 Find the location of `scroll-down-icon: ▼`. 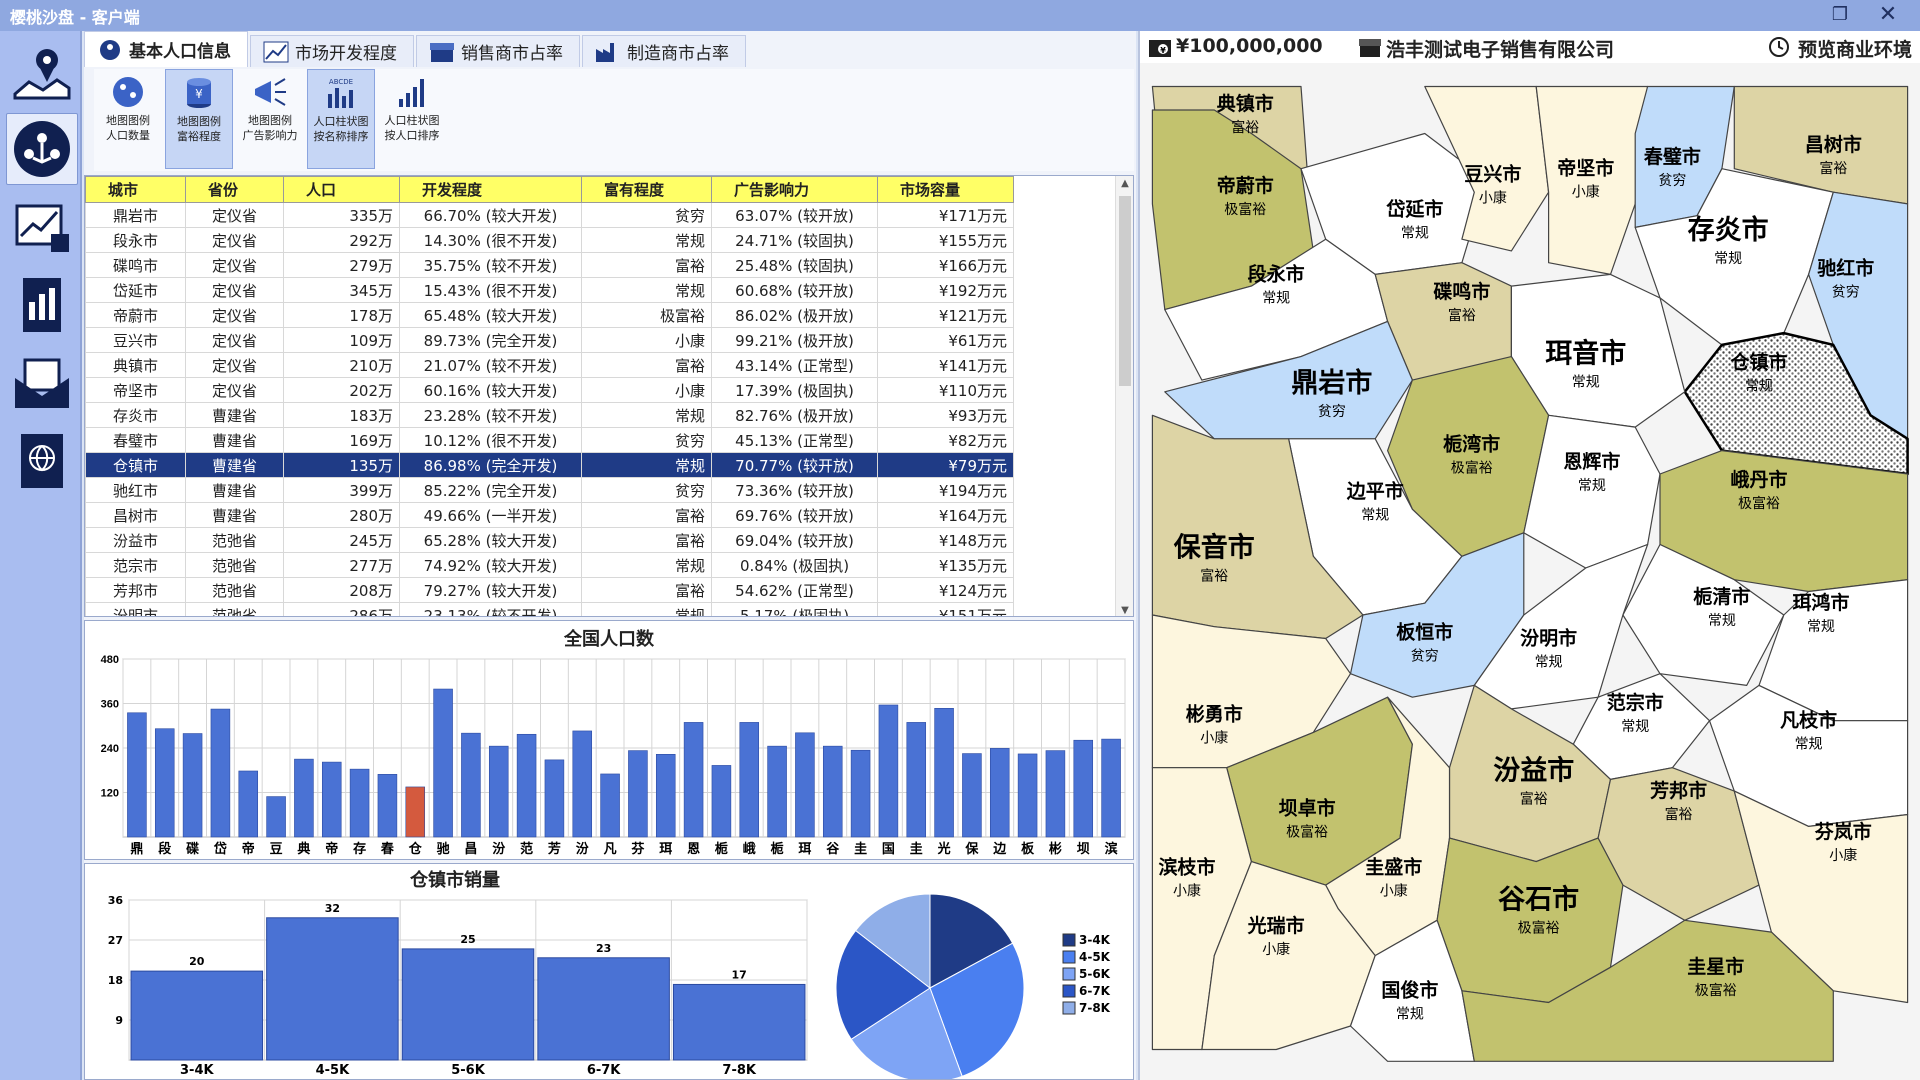

scroll-down-icon: ▼ is located at coordinates (1124, 610).